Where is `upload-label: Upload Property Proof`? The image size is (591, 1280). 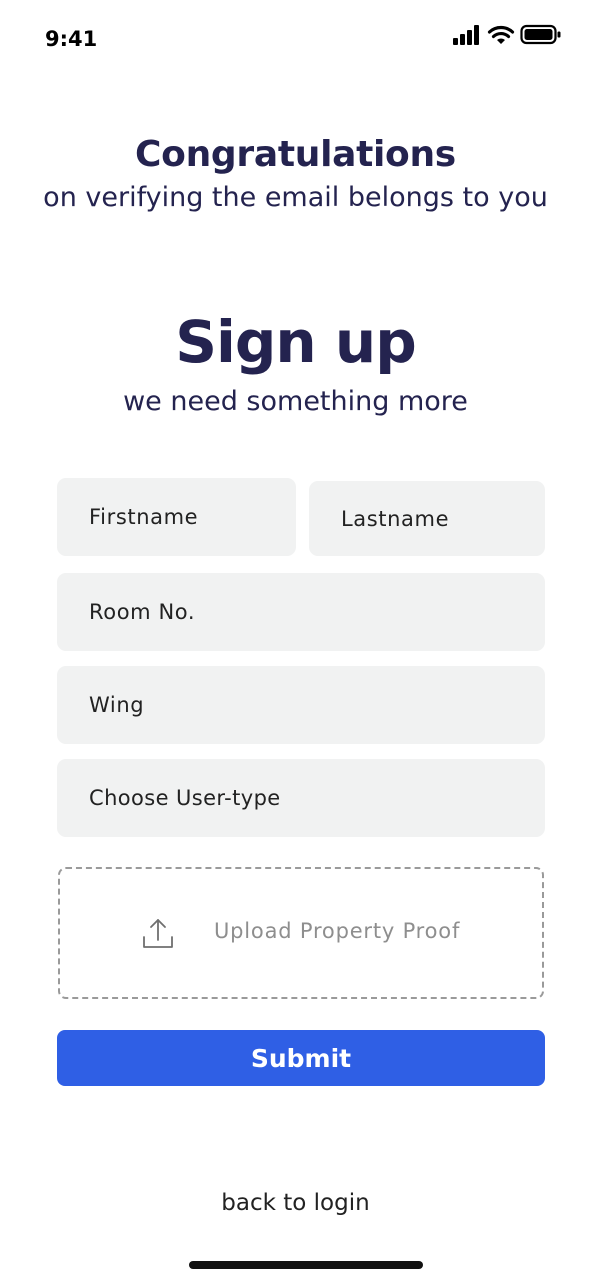 upload-label: Upload Property Proof is located at coordinates (337, 931).